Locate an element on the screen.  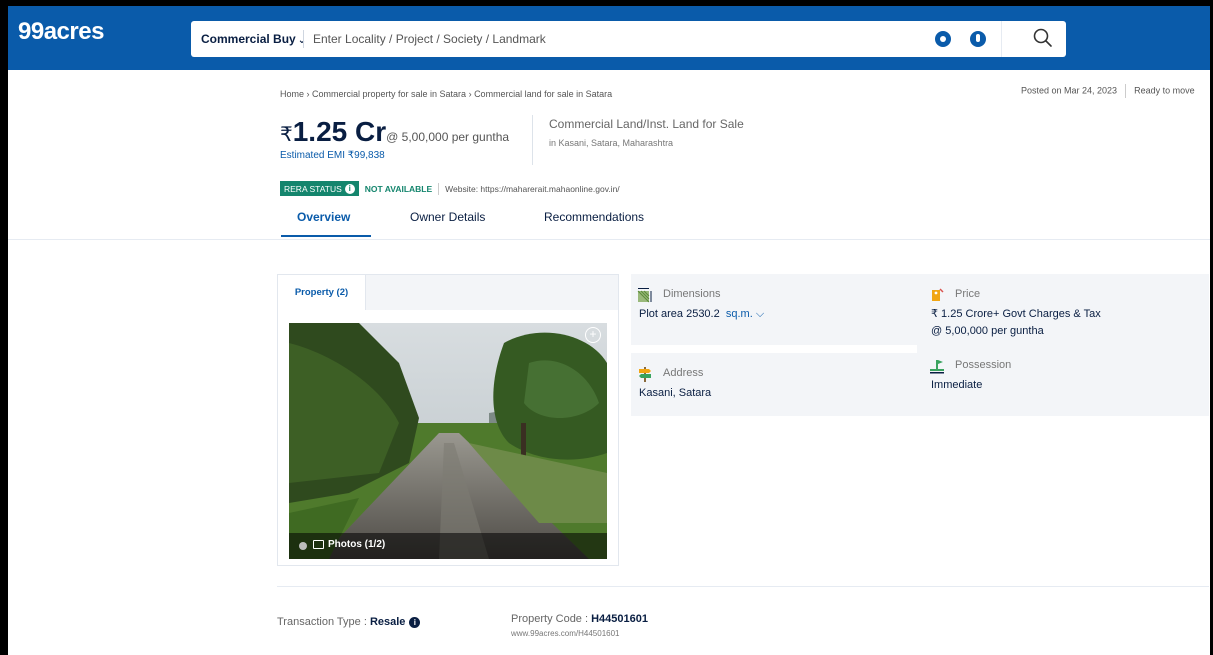
chevron-down-icon: ⌵ is located at coordinates (760, 314).